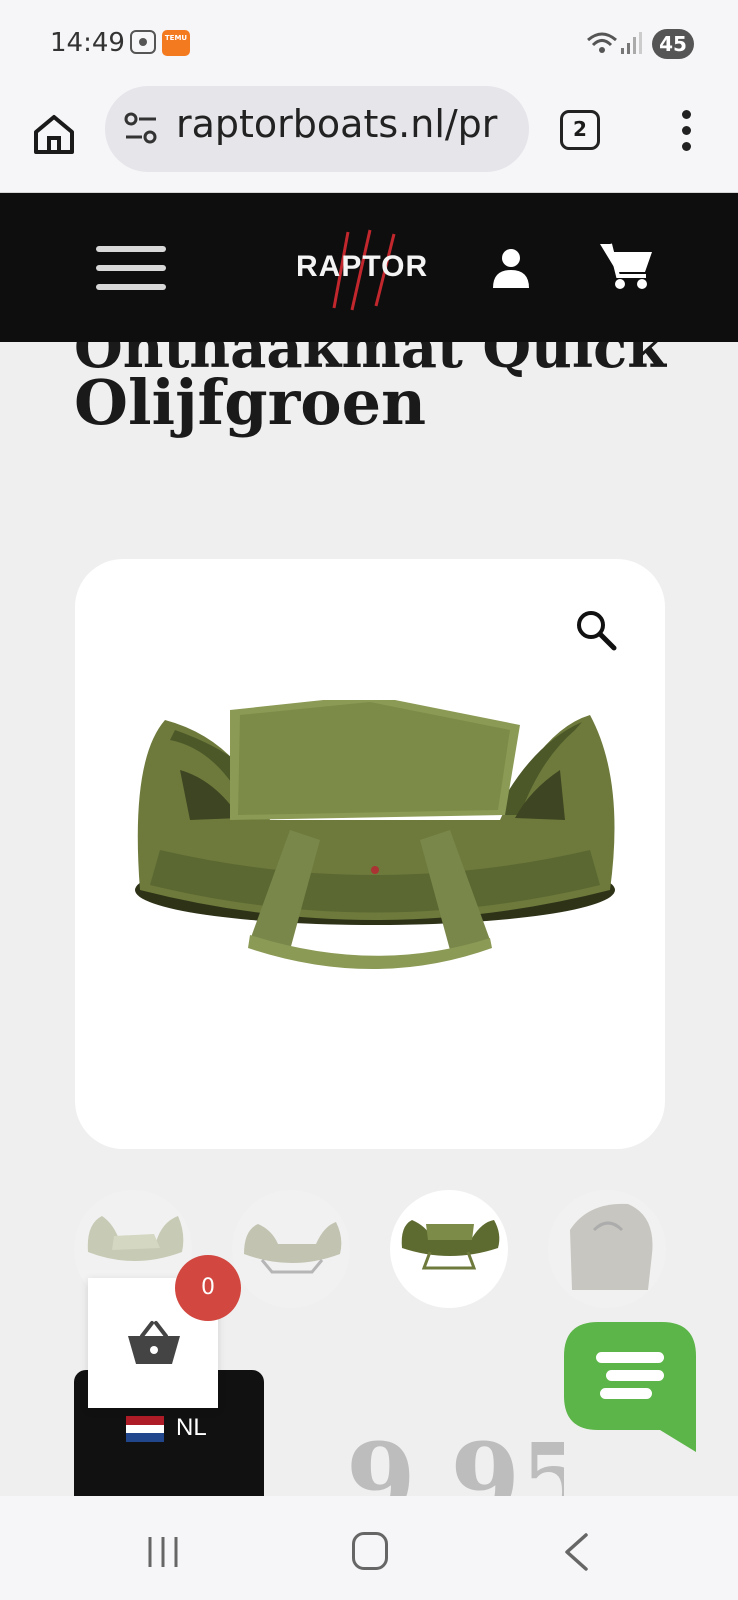  I want to click on thumbnail-3-image, so click(450, 1245).